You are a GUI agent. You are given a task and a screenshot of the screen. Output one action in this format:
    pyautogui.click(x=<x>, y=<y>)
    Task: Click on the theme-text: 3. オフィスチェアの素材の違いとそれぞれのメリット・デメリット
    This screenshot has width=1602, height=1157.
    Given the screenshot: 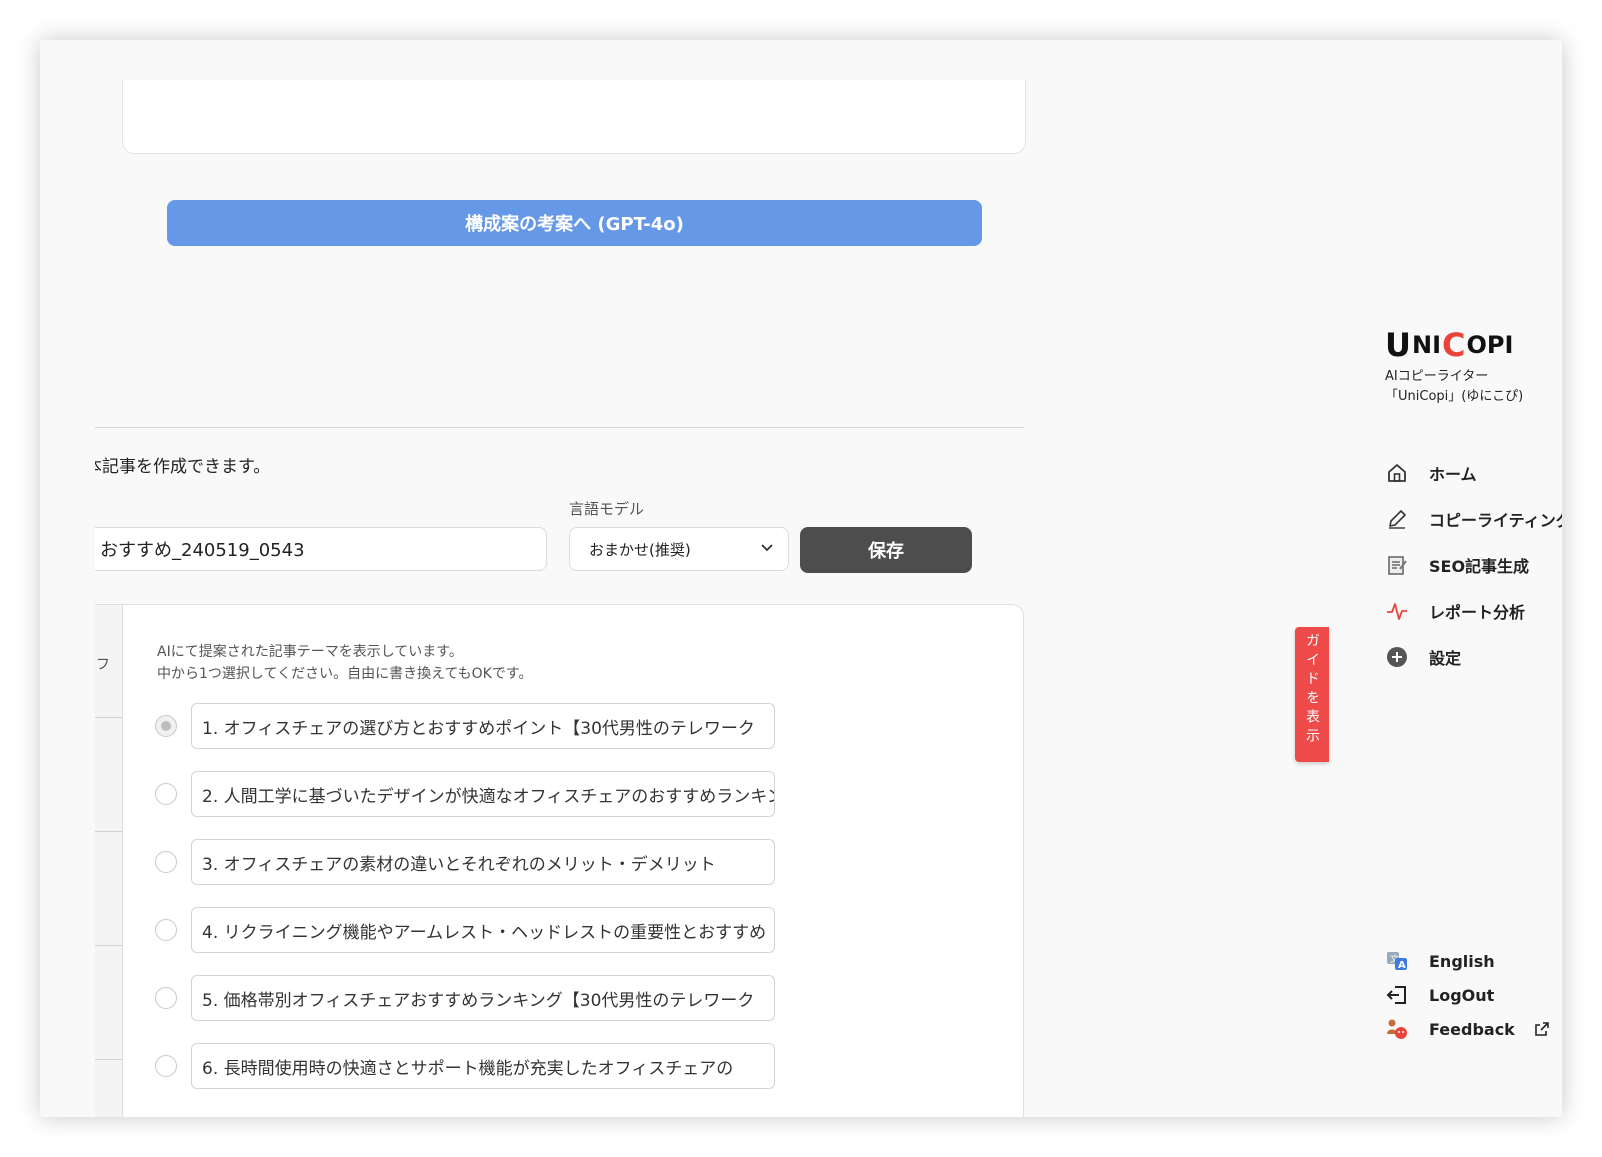 What is the action you would take?
    pyautogui.click(x=459, y=864)
    